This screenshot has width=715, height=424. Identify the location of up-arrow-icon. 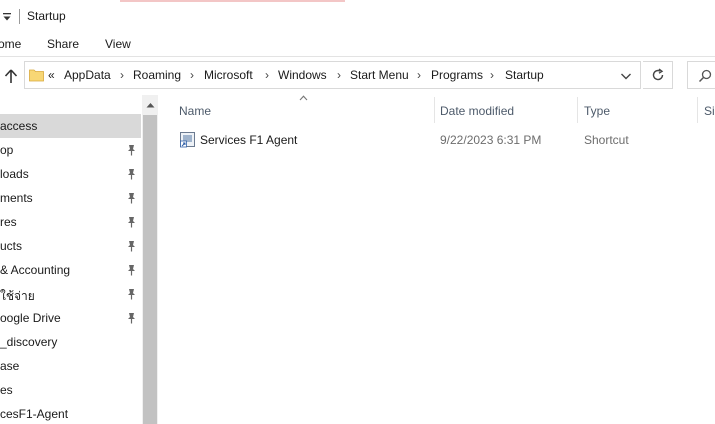
(11, 76).